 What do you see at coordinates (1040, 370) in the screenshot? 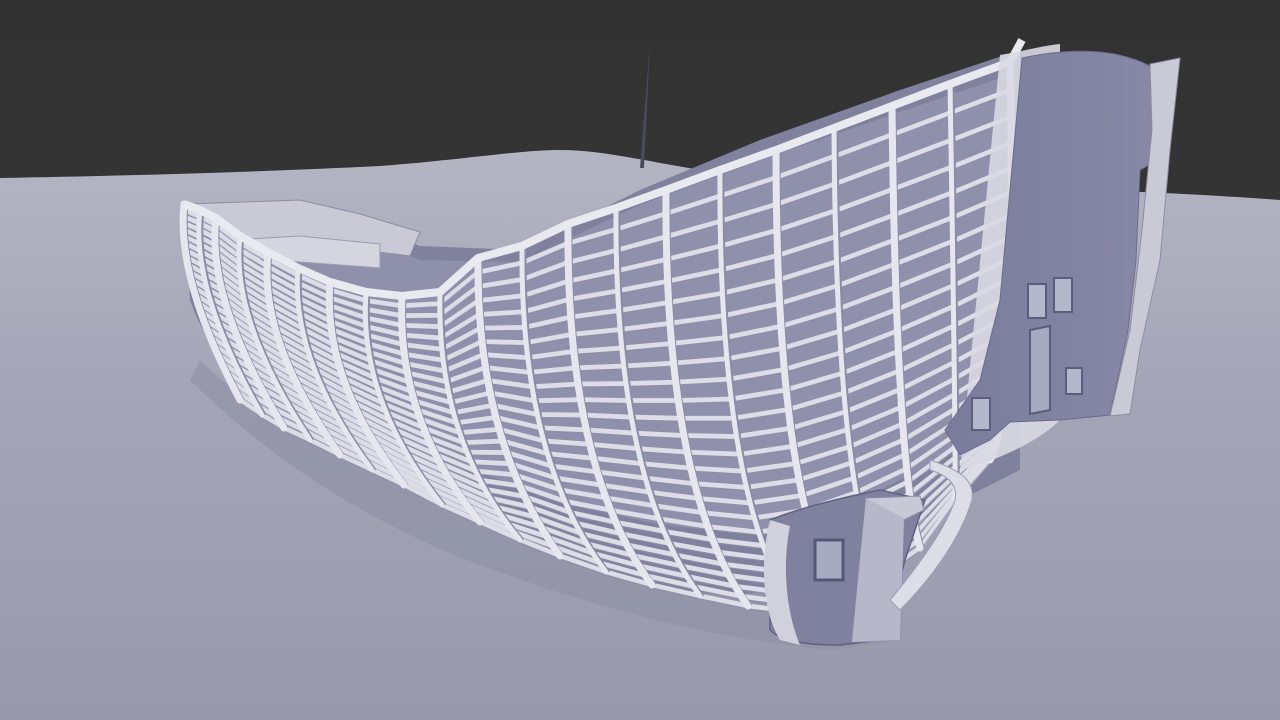
I see `transom-door` at bounding box center [1040, 370].